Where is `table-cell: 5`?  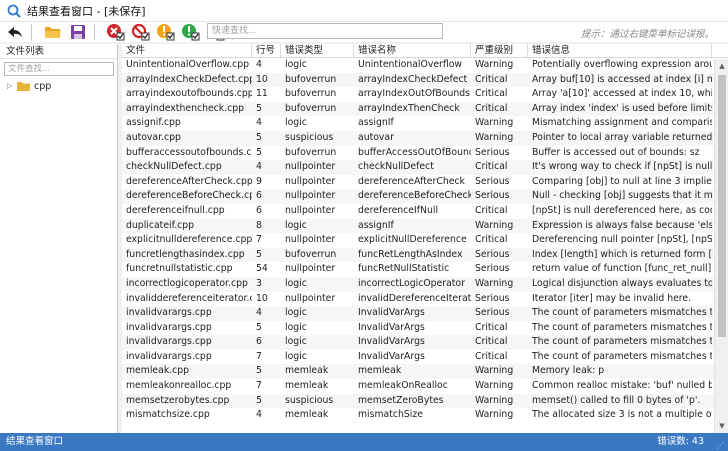
table-cell: 5 is located at coordinates (259, 137).